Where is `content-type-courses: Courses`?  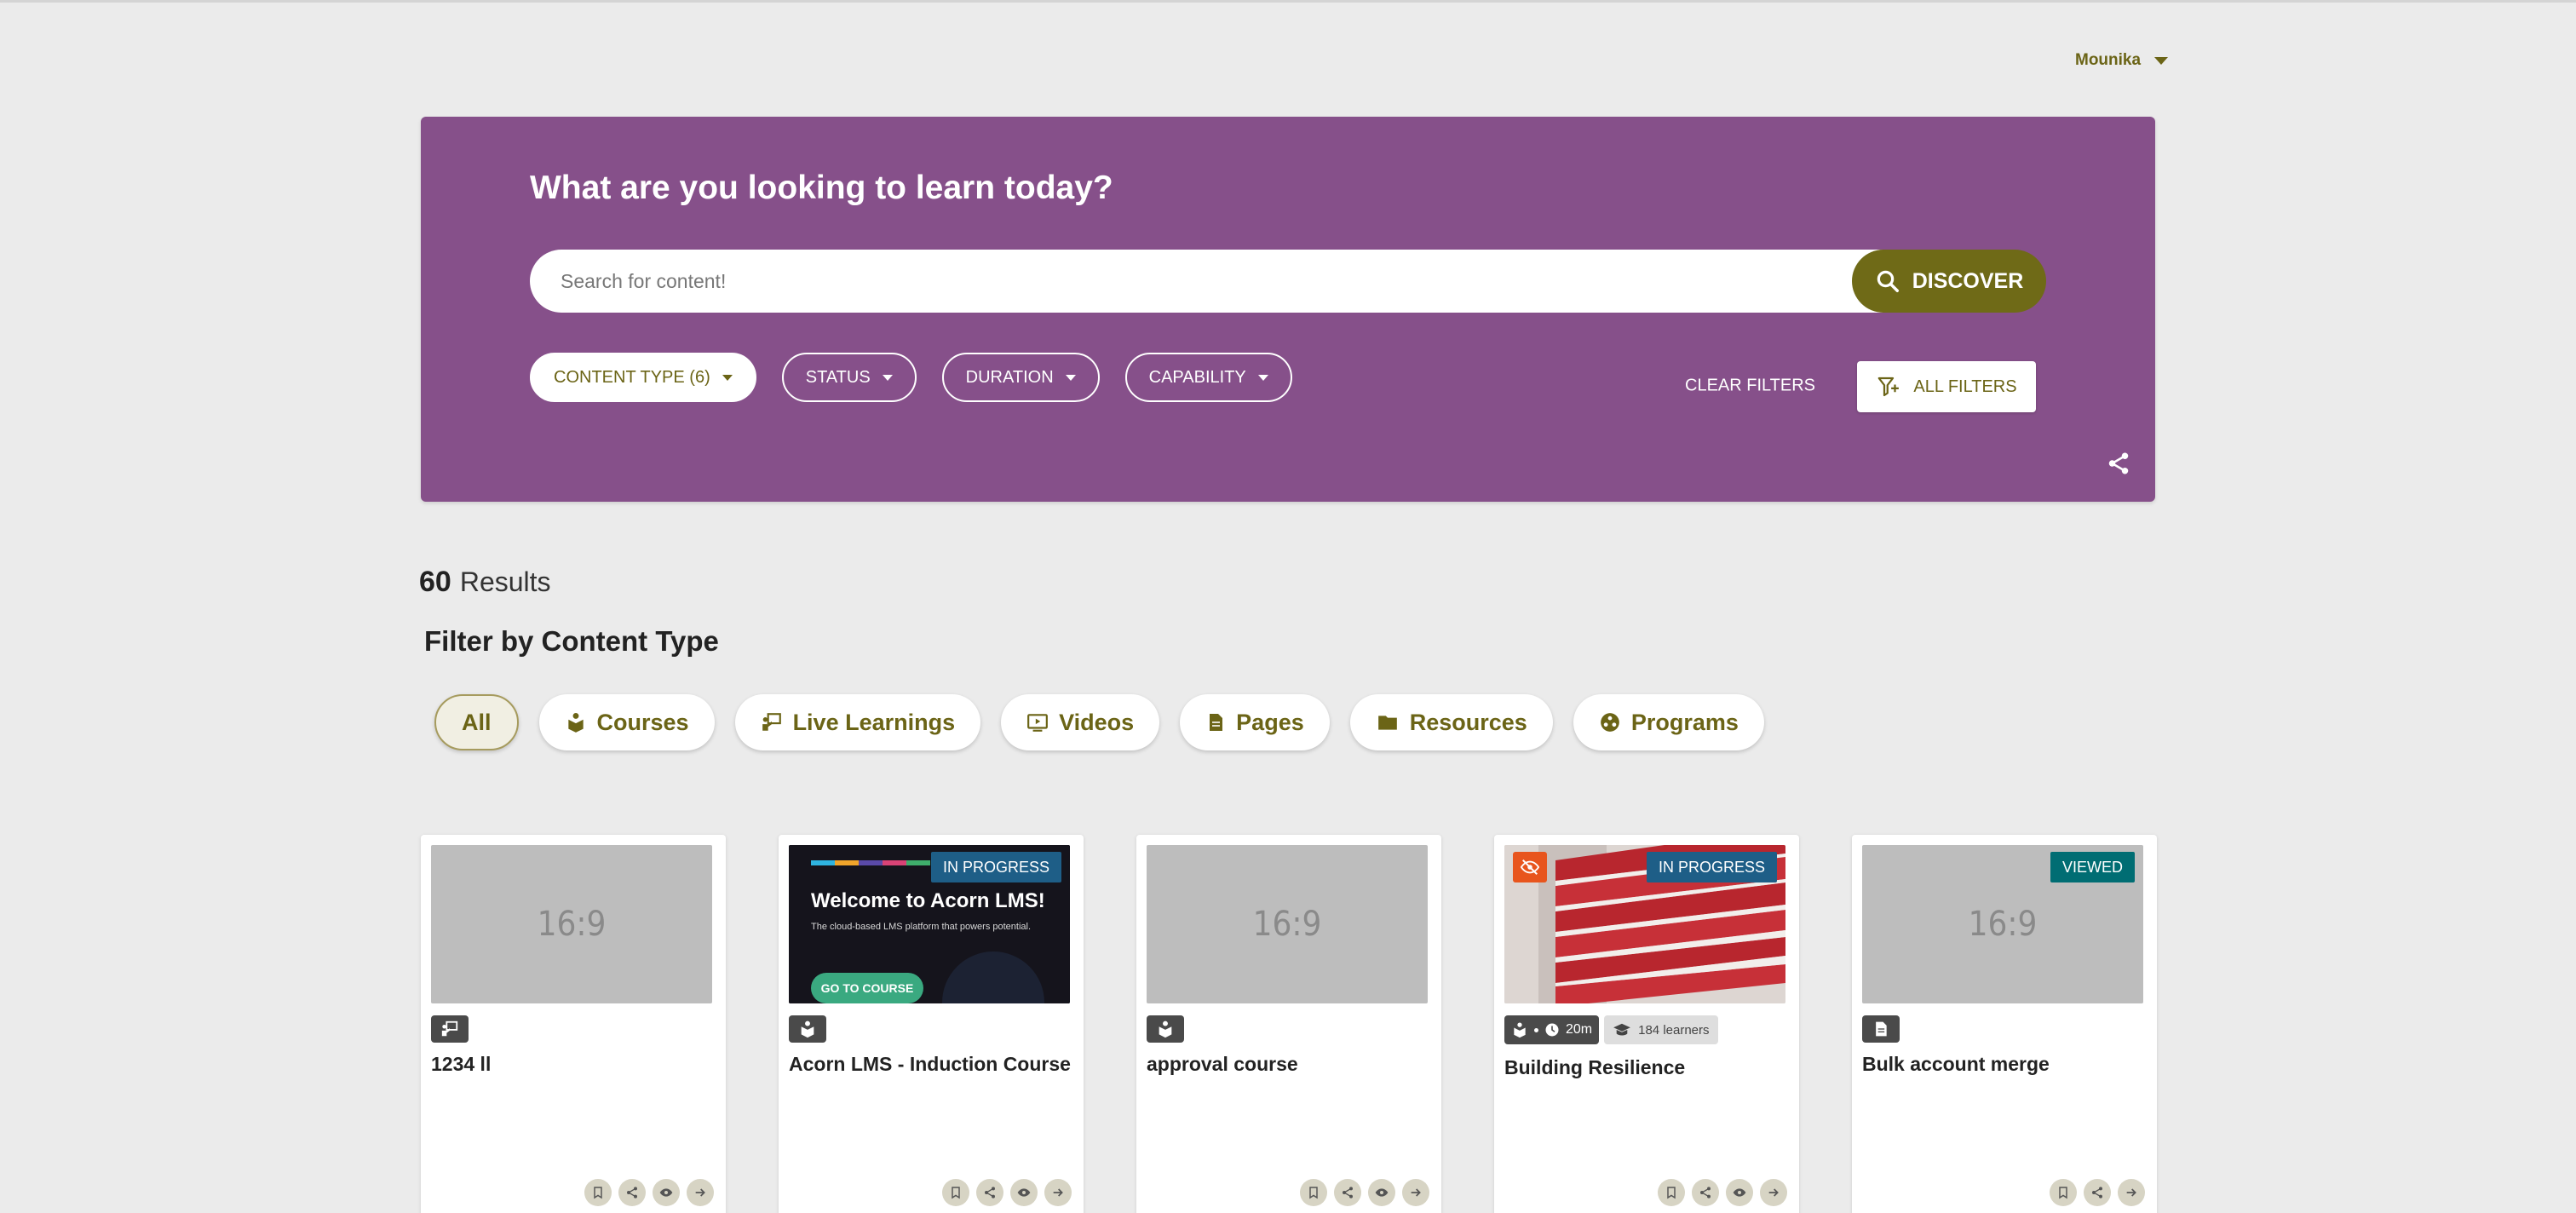 content-type-courses: Courses is located at coordinates (626, 722).